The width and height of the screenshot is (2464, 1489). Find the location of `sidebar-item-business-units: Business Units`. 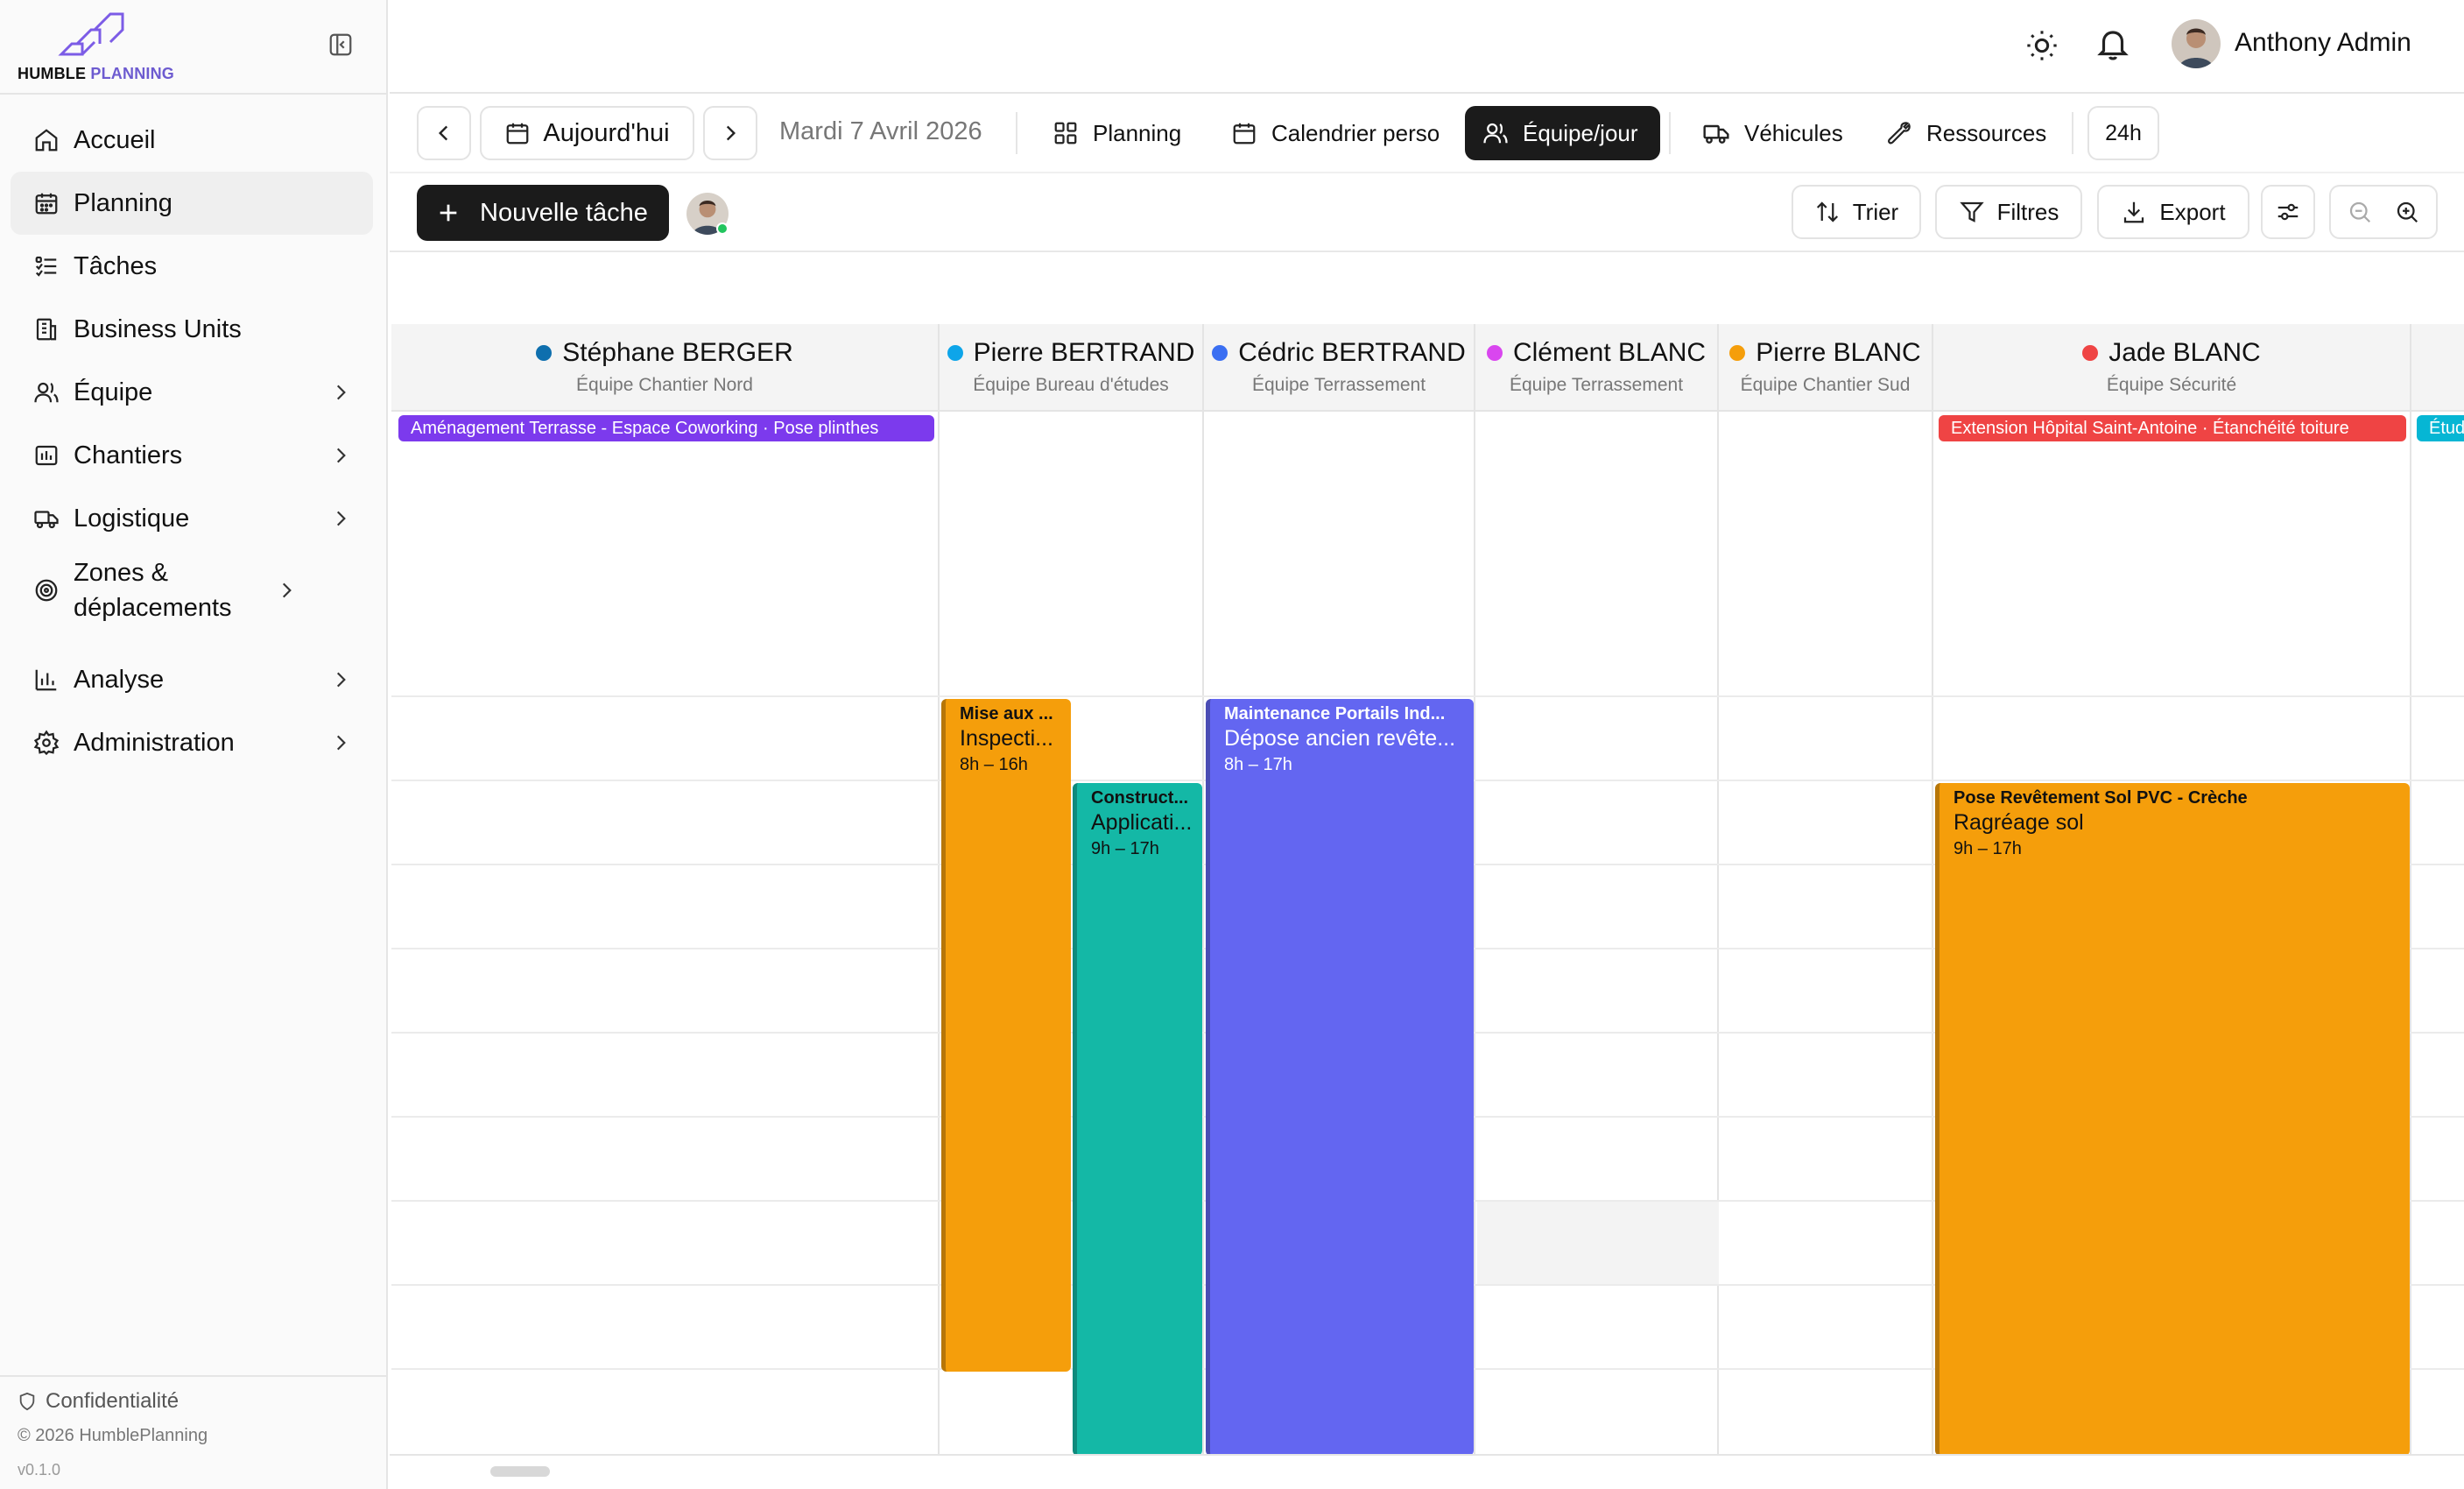

sidebar-item-business-units: Business Units is located at coordinates (192, 329).